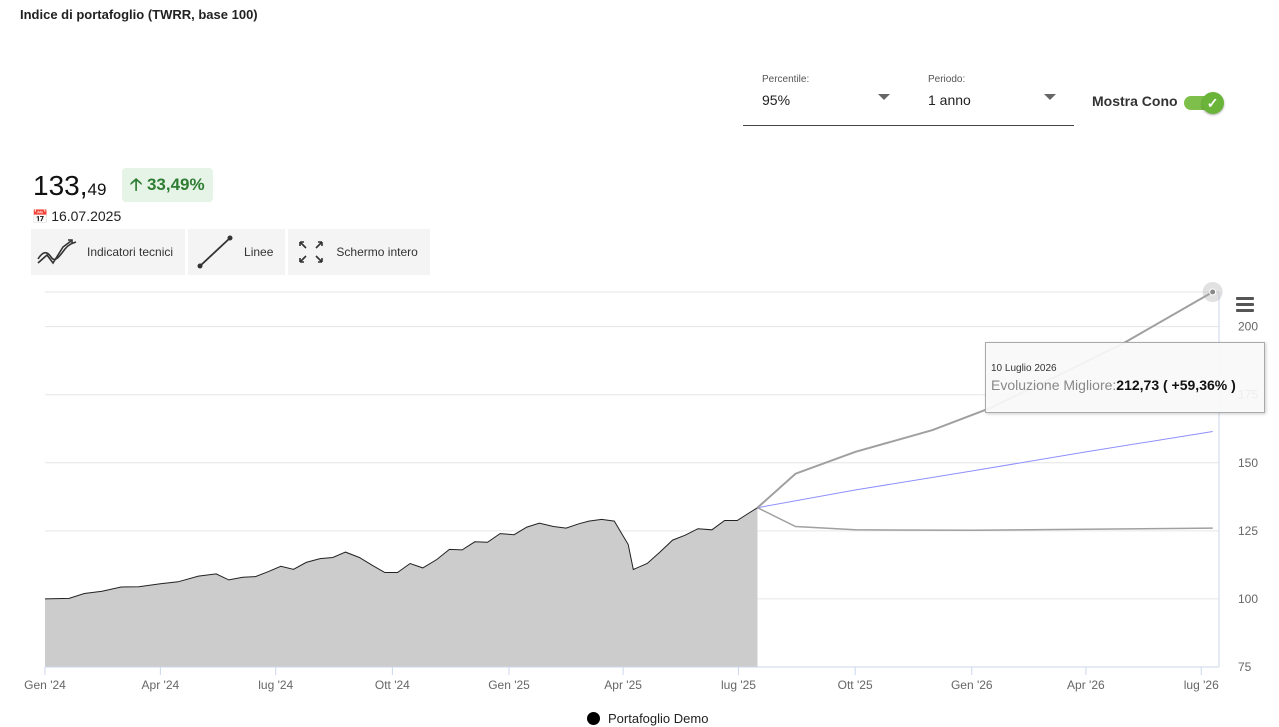  I want to click on y-tick-label: 100, so click(1248, 599).